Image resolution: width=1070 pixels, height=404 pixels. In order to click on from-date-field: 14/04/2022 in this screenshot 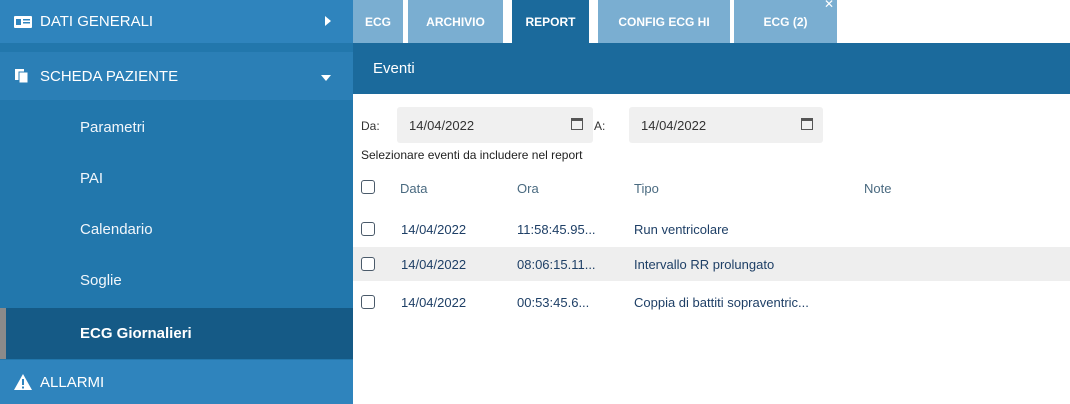, I will do `click(495, 125)`.